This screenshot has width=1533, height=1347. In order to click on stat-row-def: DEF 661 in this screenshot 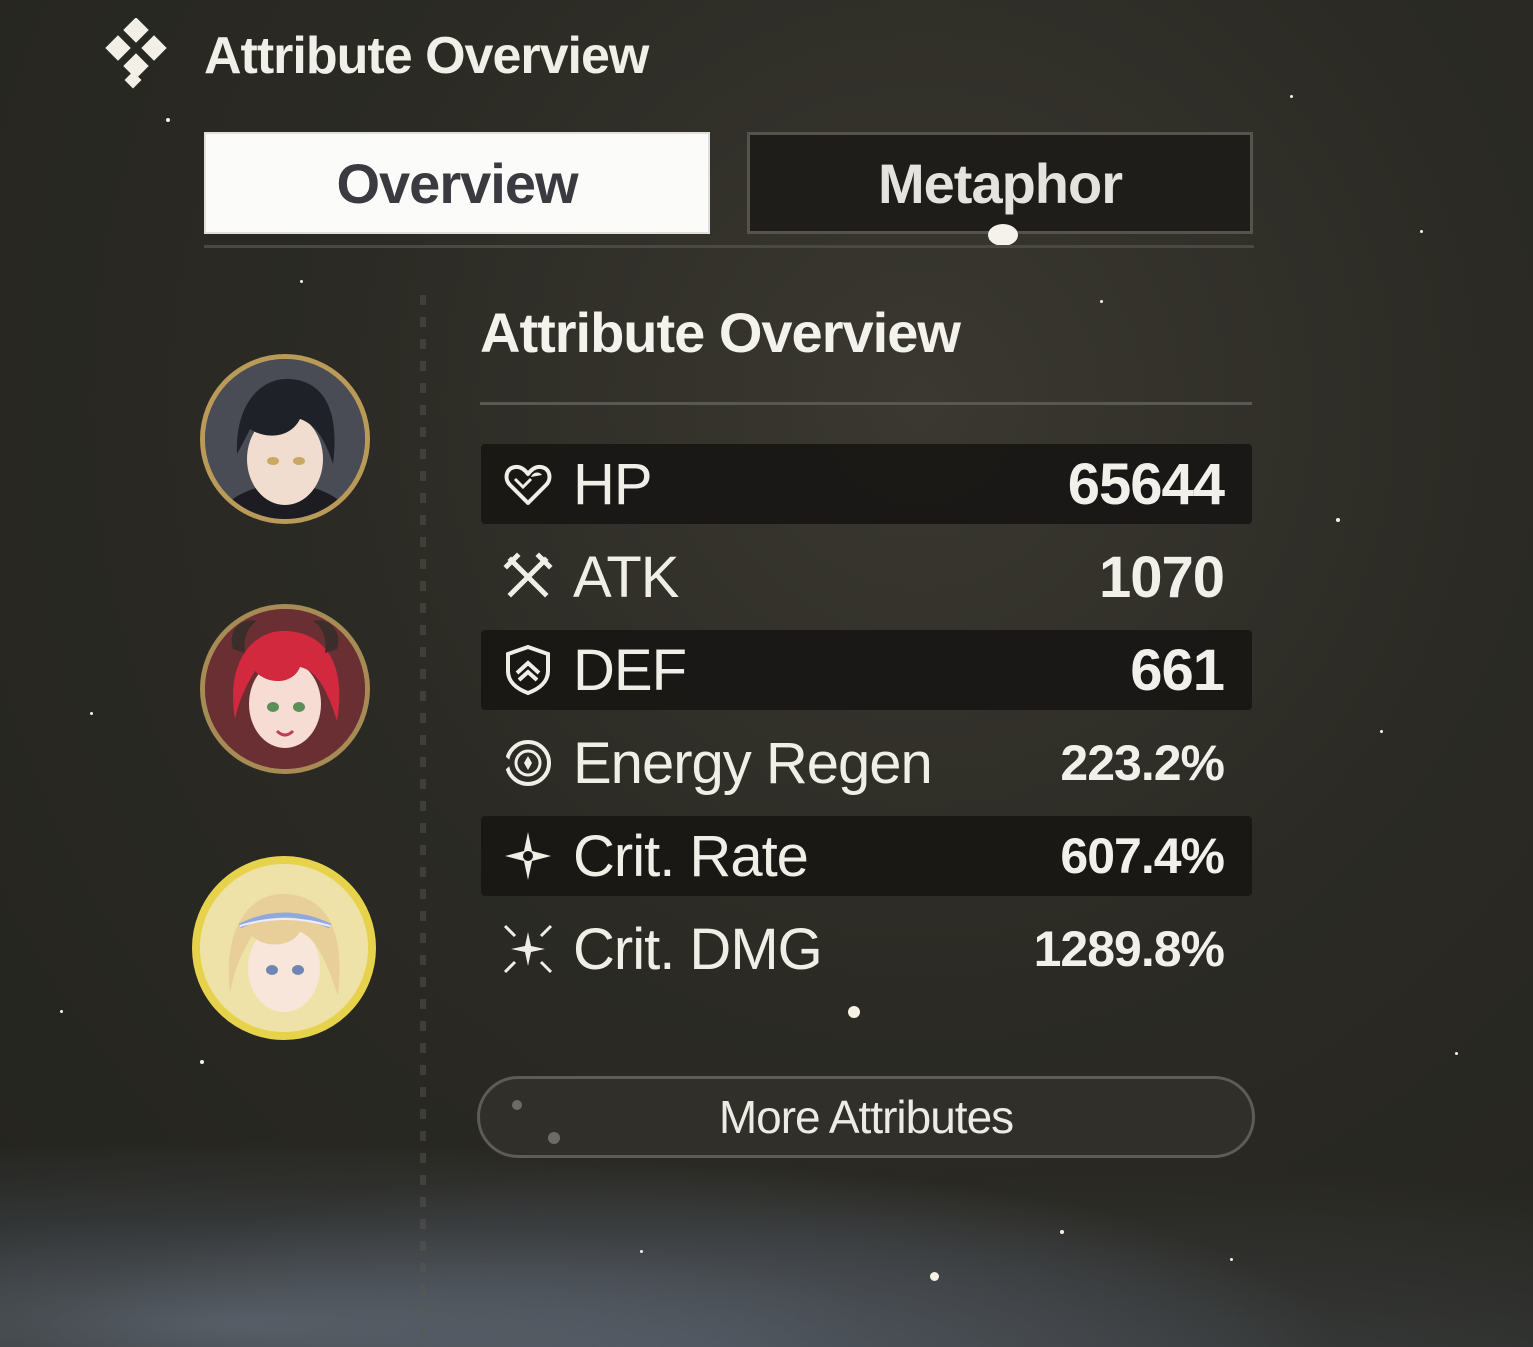, I will do `click(866, 670)`.